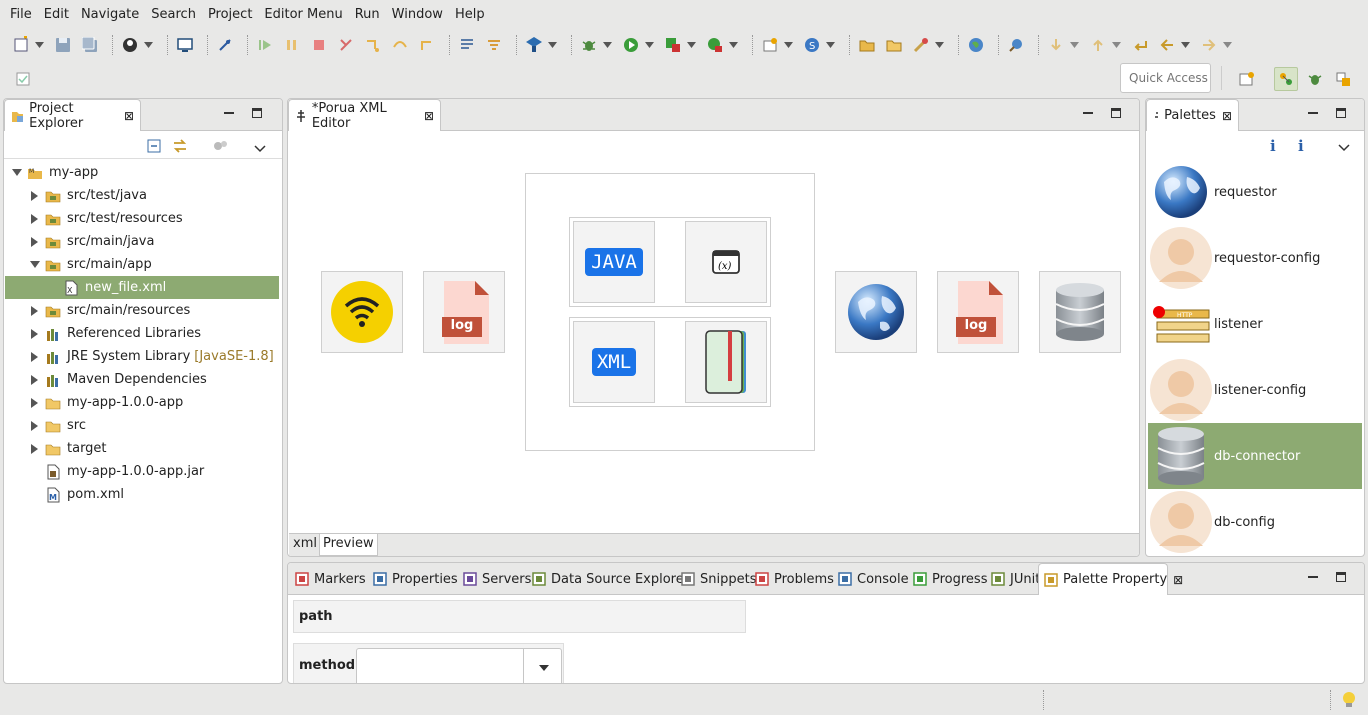  I want to click on next-annotation-icon, so click(1056, 45).